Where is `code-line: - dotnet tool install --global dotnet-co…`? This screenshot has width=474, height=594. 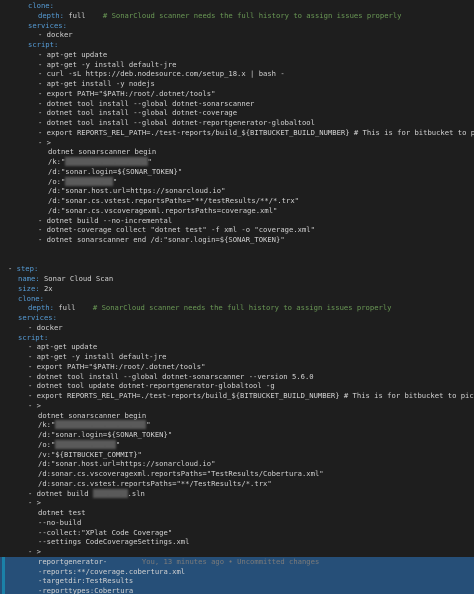
code-line: - dotnet tool install --global dotnet-co… is located at coordinates (237, 113).